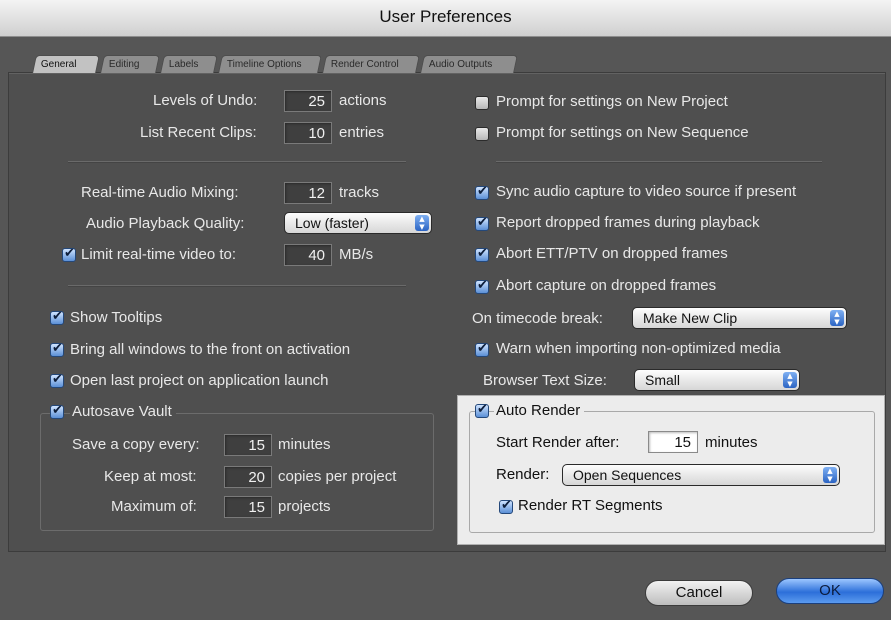  Describe the element at coordinates (248, 507) in the screenshot. I see `maximum-of-field: 15` at that location.